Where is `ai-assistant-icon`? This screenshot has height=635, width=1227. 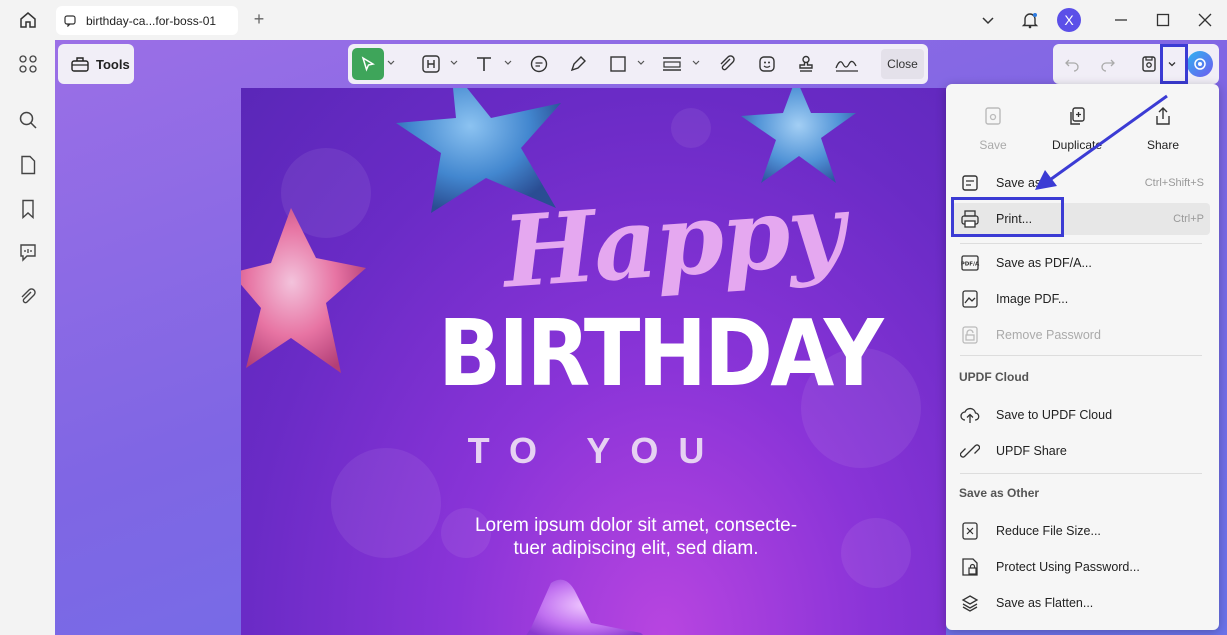
ai-assistant-icon is located at coordinates (1200, 64).